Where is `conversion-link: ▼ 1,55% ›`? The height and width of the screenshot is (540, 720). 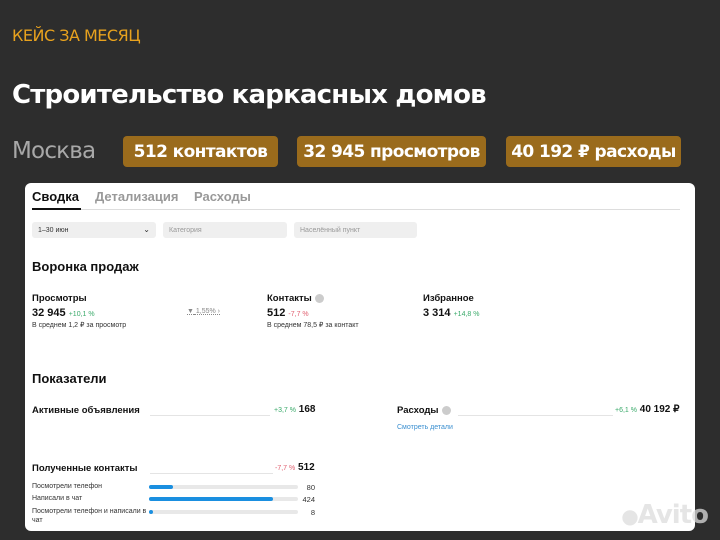 conversion-link: ▼ 1,55% › is located at coordinates (203, 311).